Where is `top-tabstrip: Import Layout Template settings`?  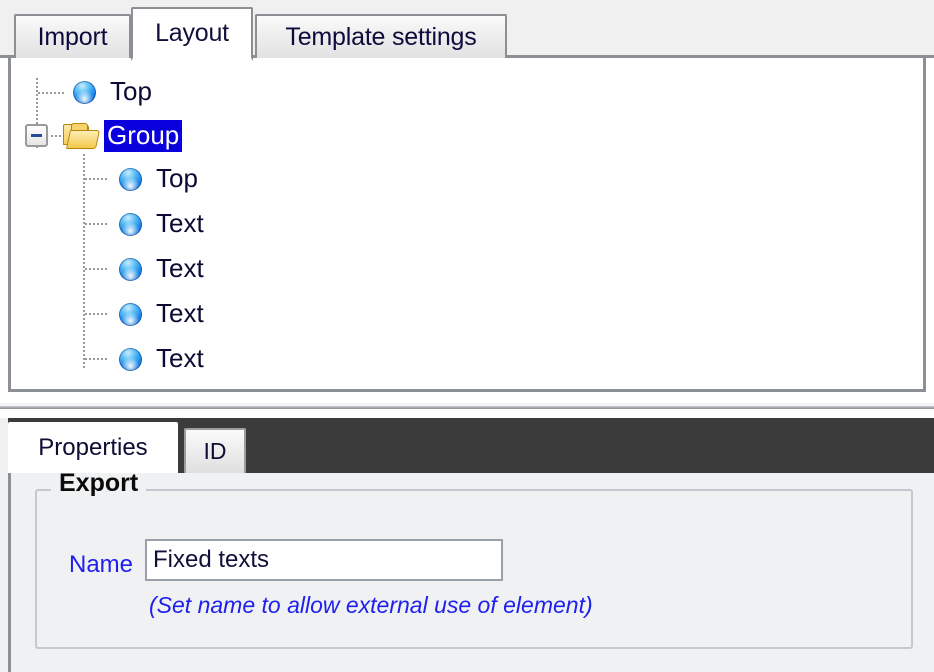 top-tabstrip: Import Layout Template settings is located at coordinates (467, 30).